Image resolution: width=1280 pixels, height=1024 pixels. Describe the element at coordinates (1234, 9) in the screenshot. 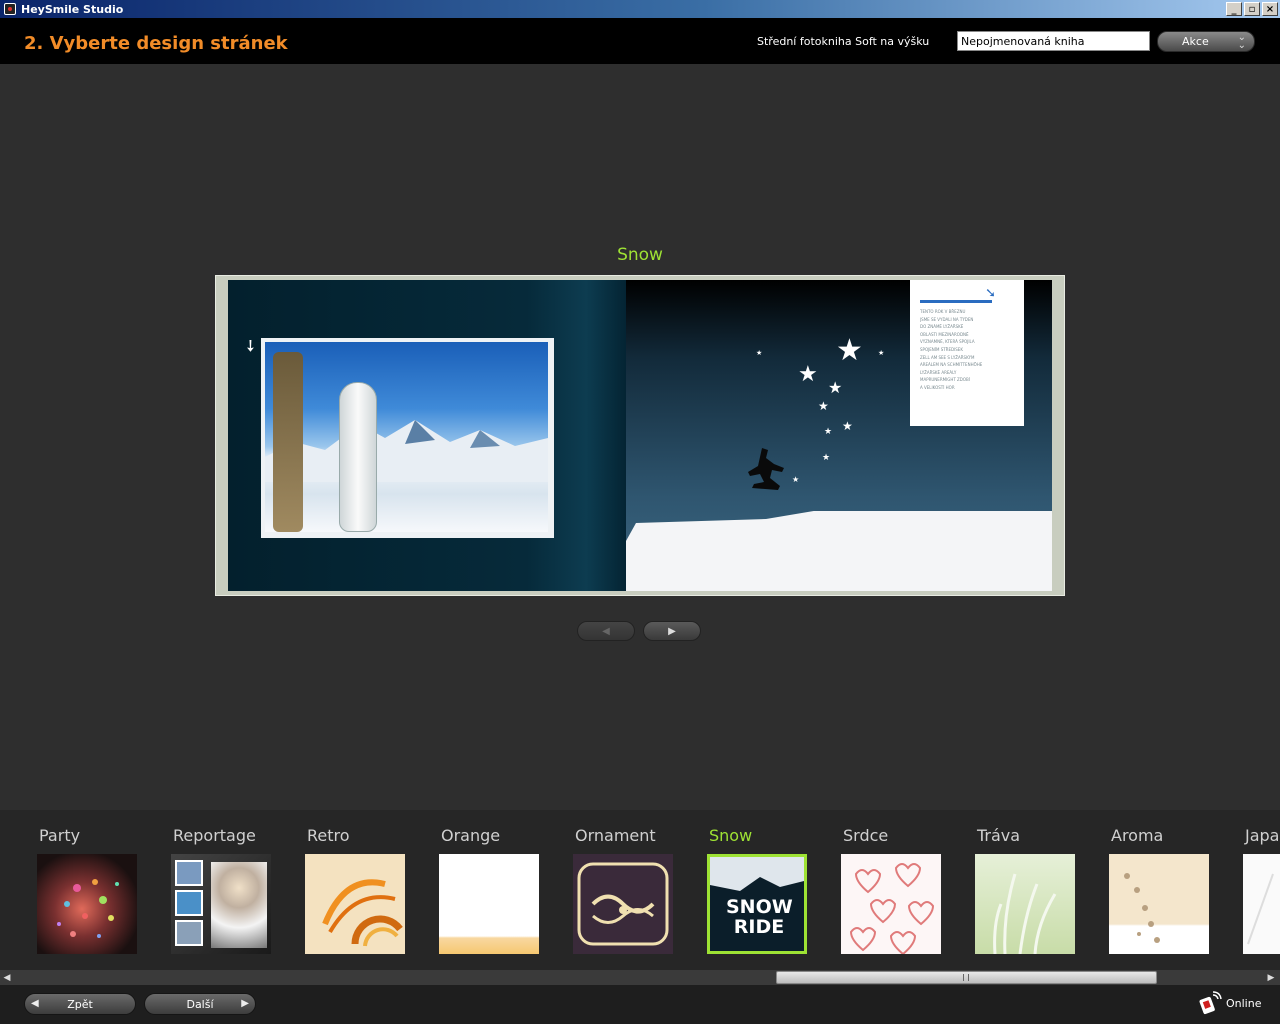

I see `minimize-button: _` at that location.